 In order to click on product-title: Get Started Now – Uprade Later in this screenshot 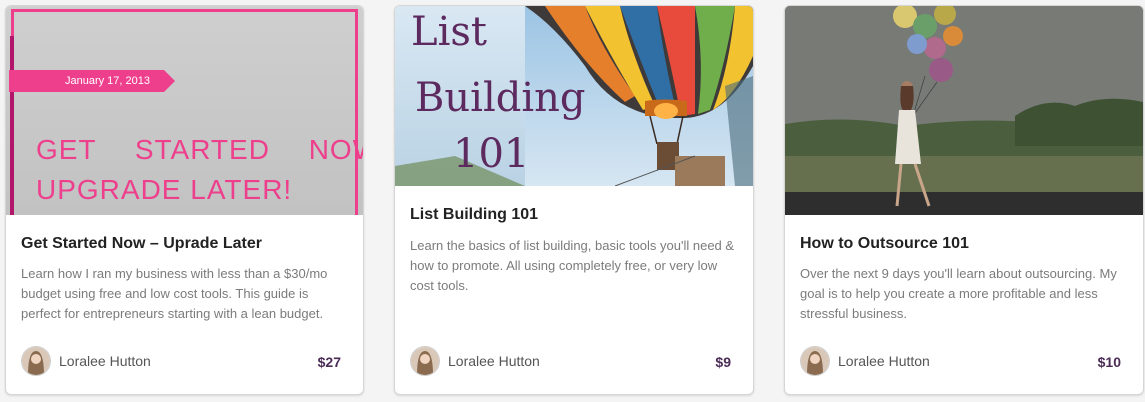, I will do `click(184, 244)`.